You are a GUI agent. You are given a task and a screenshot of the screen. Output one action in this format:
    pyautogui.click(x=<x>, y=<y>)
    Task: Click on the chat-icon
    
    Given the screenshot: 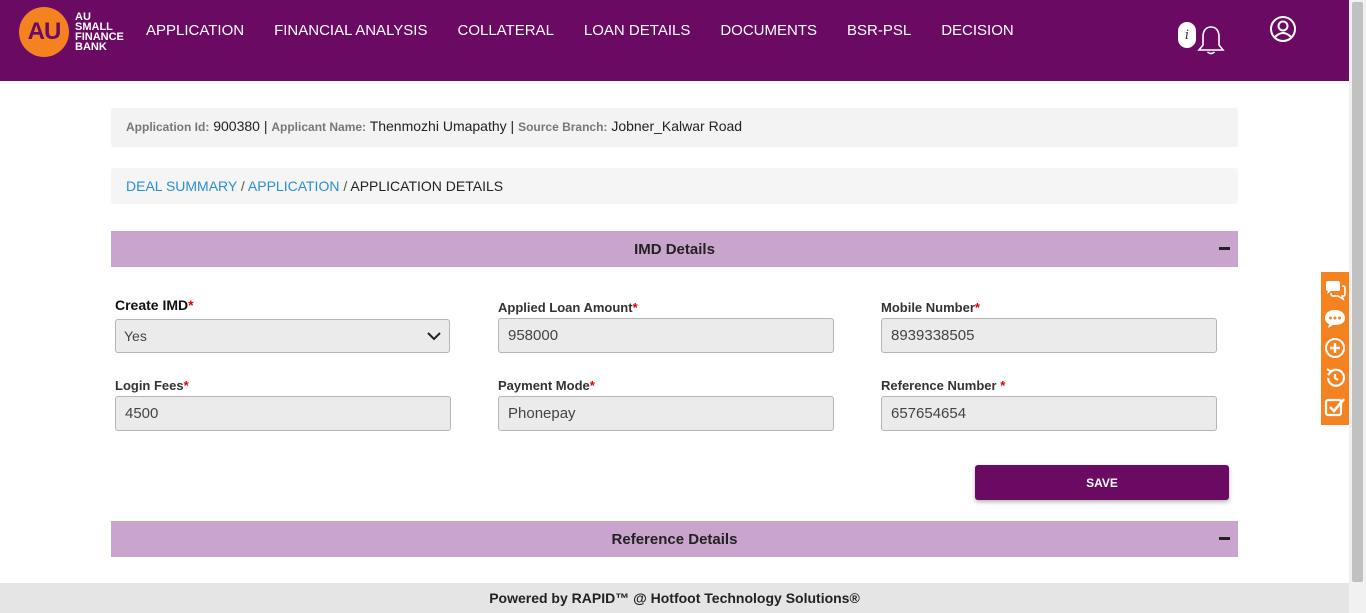 What is the action you would take?
    pyautogui.click(x=1335, y=290)
    